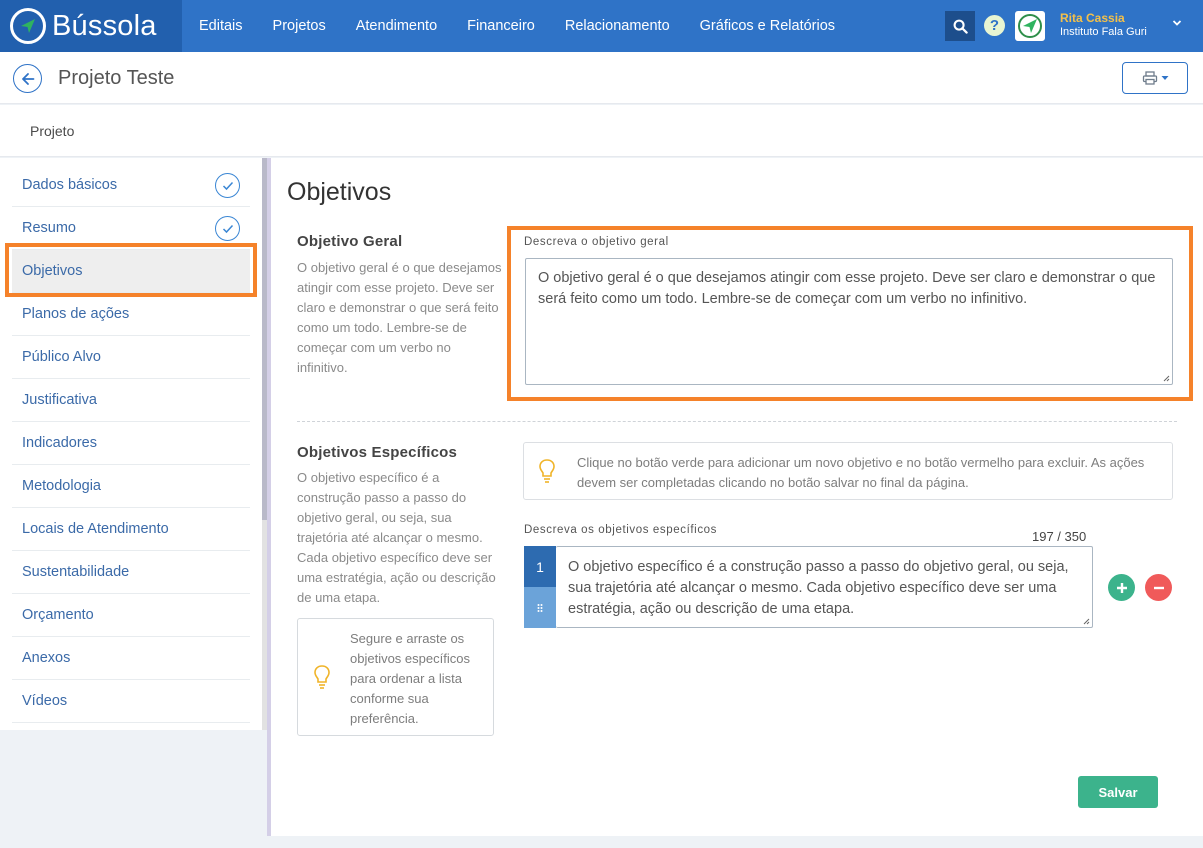 The image size is (1203, 848). I want to click on sidebar-item-indicadores: Indicadores, so click(131, 443).